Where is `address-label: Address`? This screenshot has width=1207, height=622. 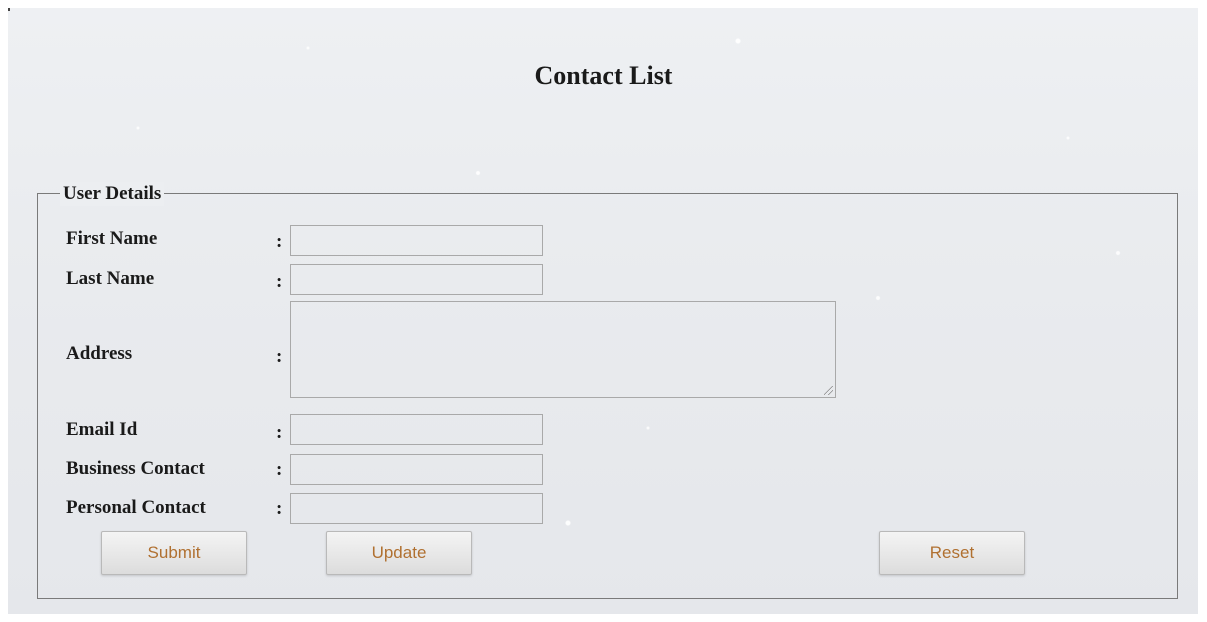
address-label: Address is located at coordinates (99, 353).